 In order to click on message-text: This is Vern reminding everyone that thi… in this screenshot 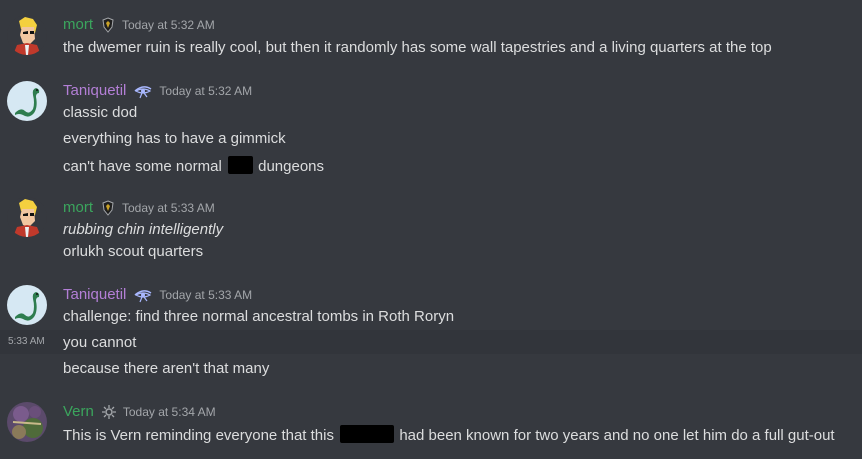, I will do `click(449, 434)`.